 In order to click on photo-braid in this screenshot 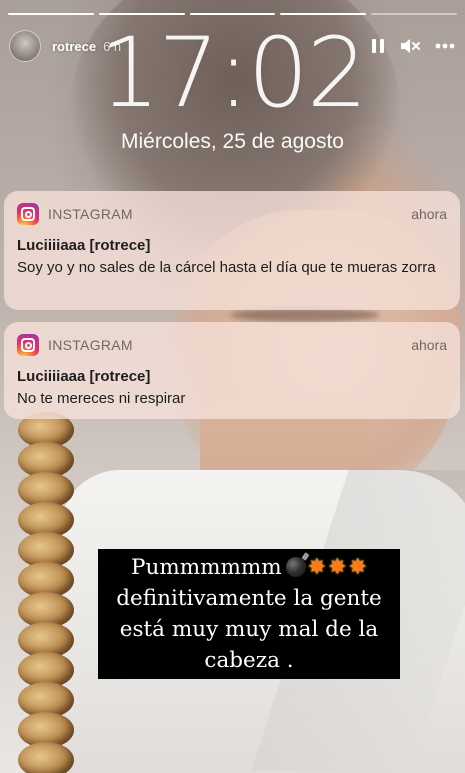, I will do `click(49, 592)`.